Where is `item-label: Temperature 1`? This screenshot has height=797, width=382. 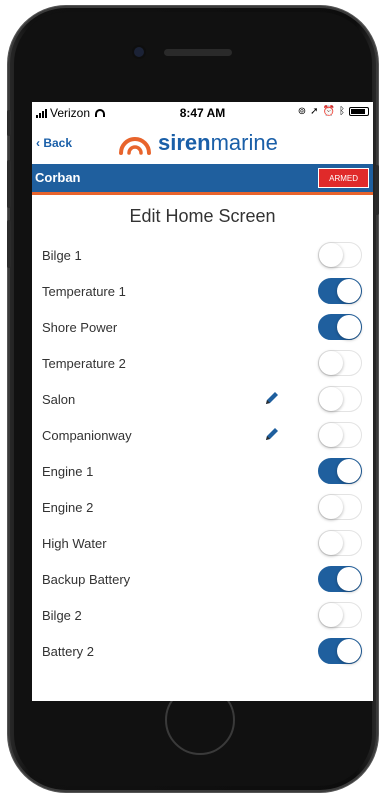 item-label: Temperature 1 is located at coordinates (84, 291).